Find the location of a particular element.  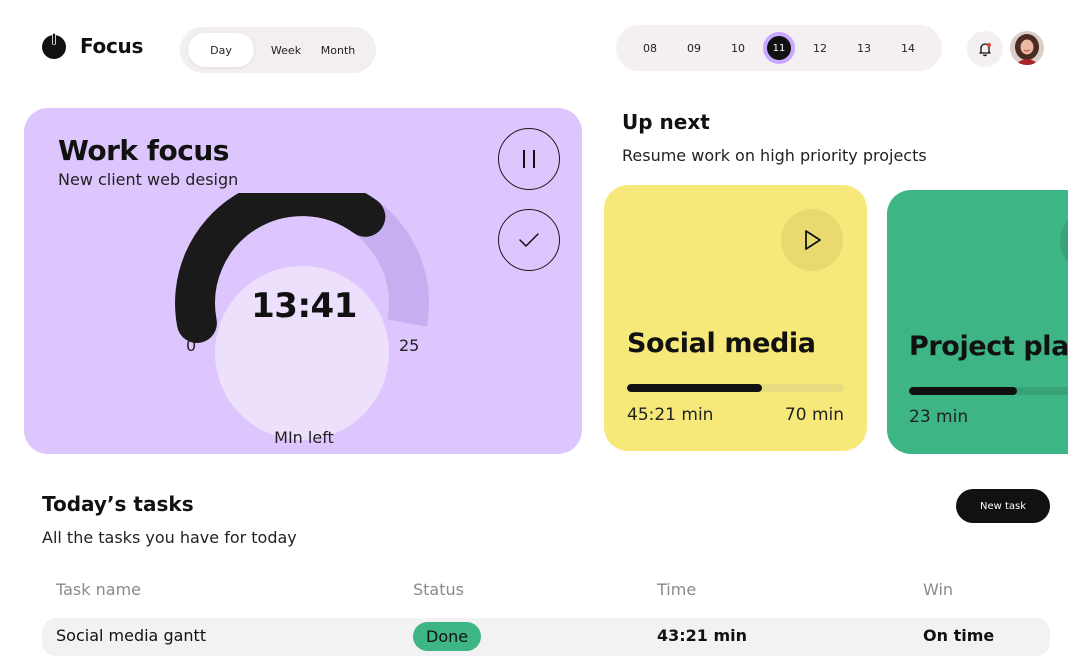

date-09: 09 is located at coordinates (694, 48).